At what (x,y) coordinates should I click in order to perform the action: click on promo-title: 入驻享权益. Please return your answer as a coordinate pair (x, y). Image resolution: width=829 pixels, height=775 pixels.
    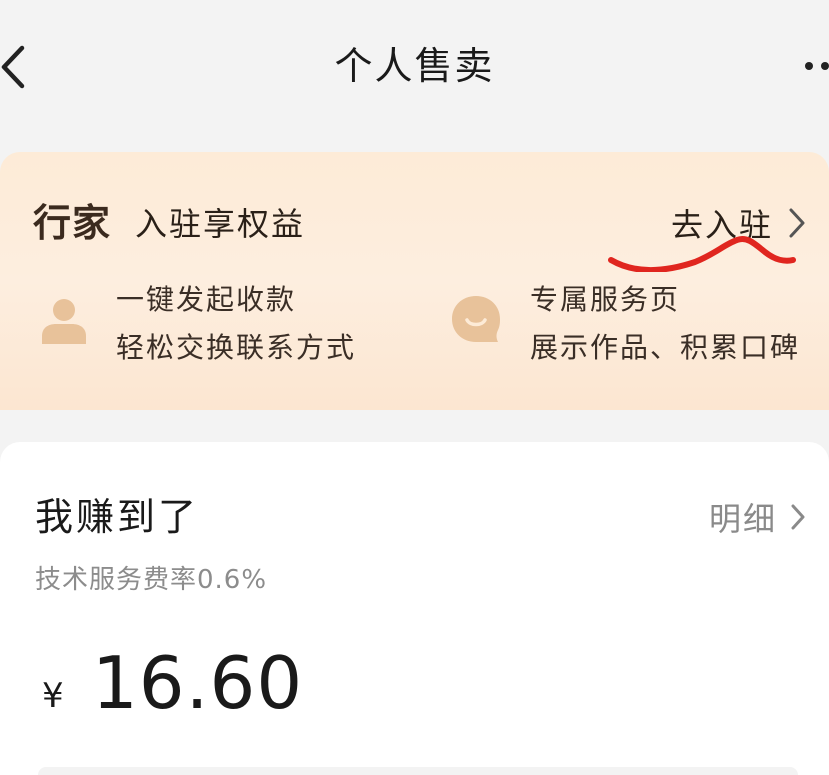
    Looking at the image, I should click on (220, 224).